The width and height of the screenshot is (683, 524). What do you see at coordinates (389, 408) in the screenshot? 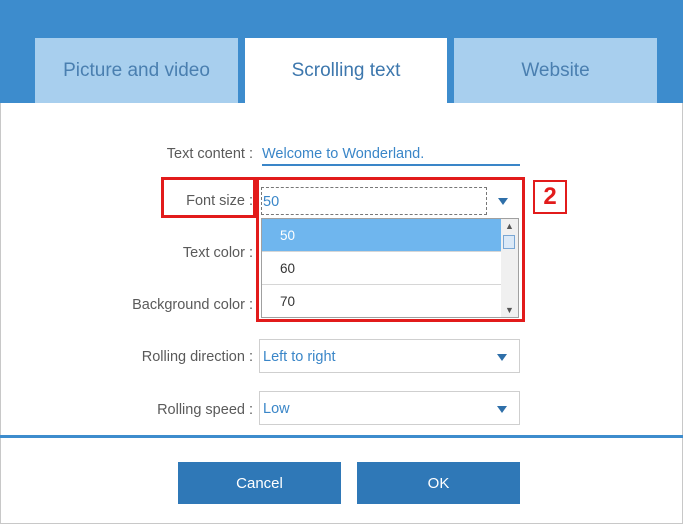
I see `rolling-speed-select: Low` at bounding box center [389, 408].